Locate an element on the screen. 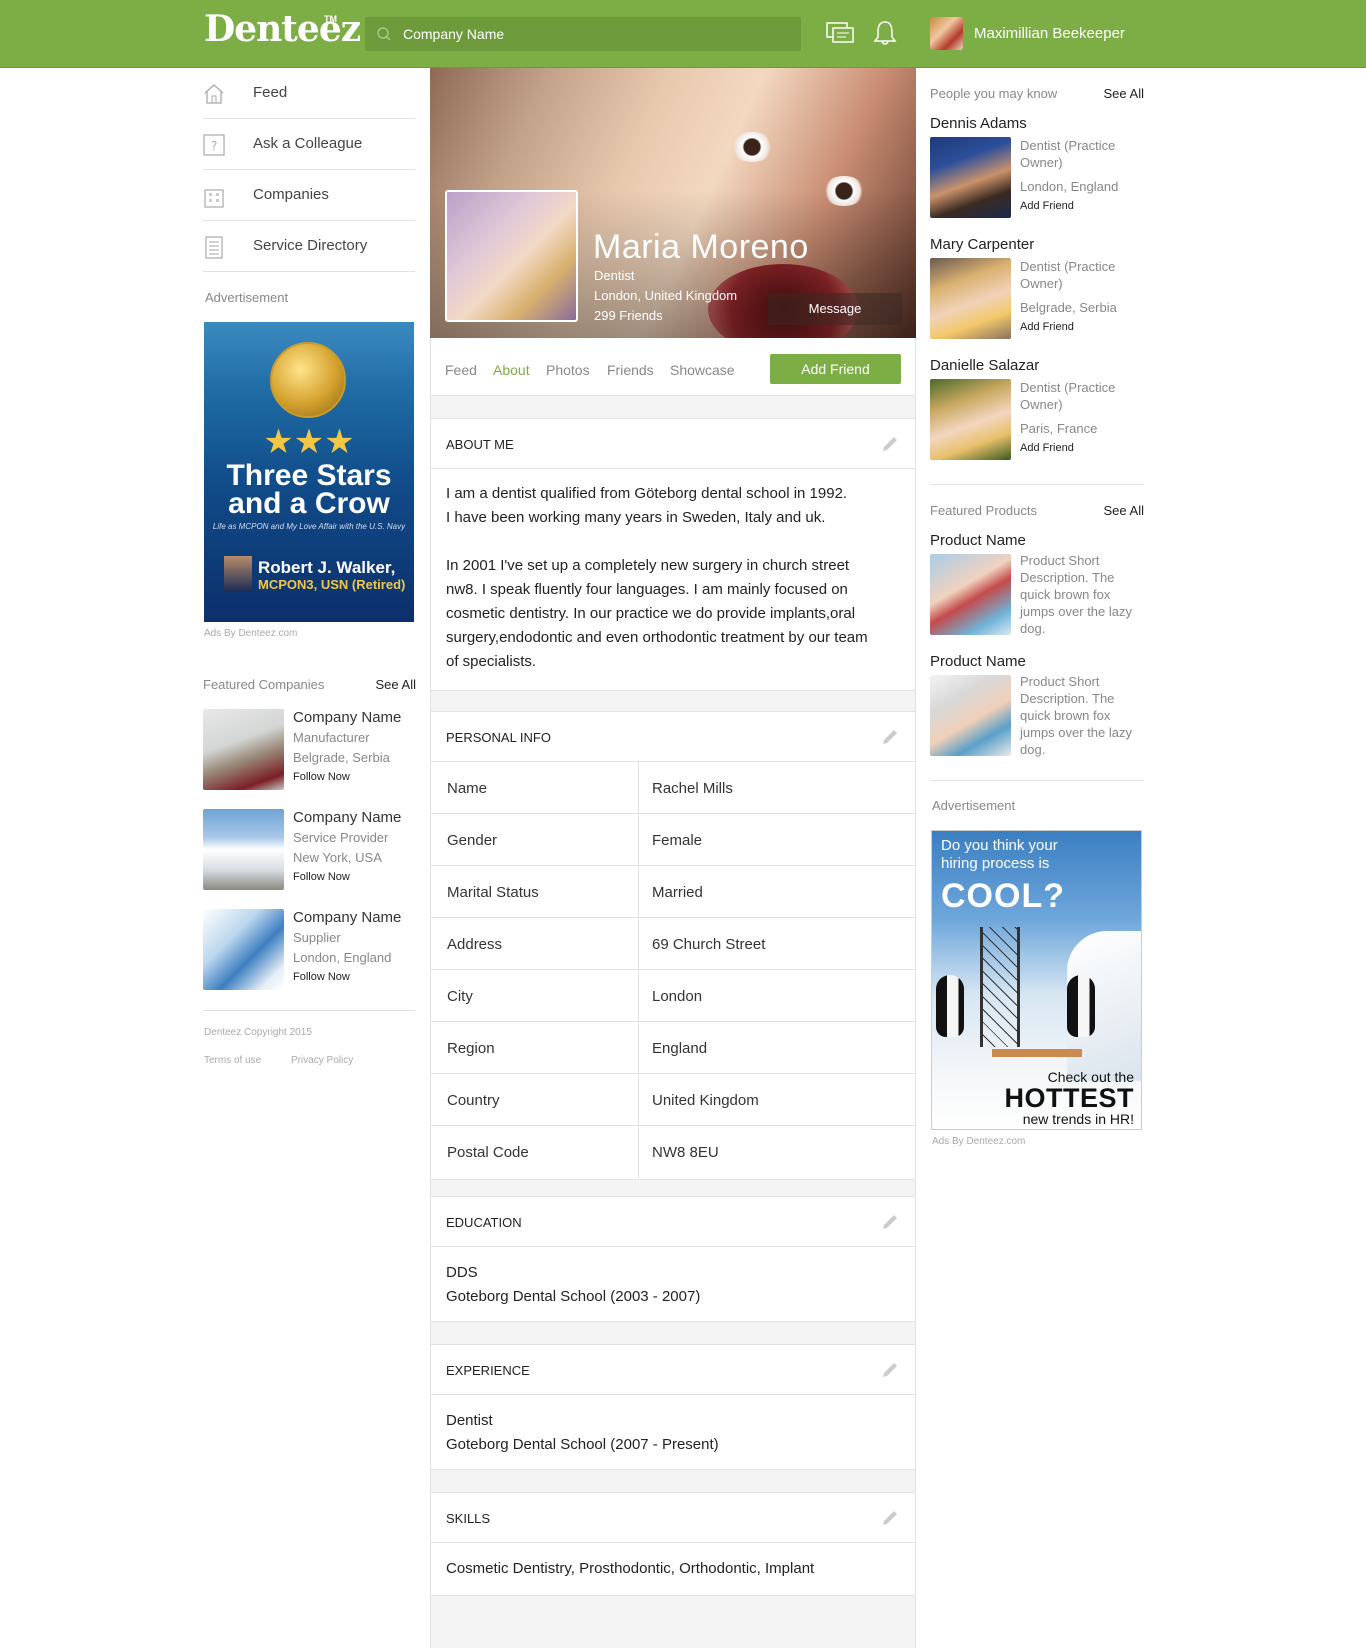 Image resolution: width=1366 pixels, height=1648 pixels. featured-companies-see-all: See All is located at coordinates (396, 684).